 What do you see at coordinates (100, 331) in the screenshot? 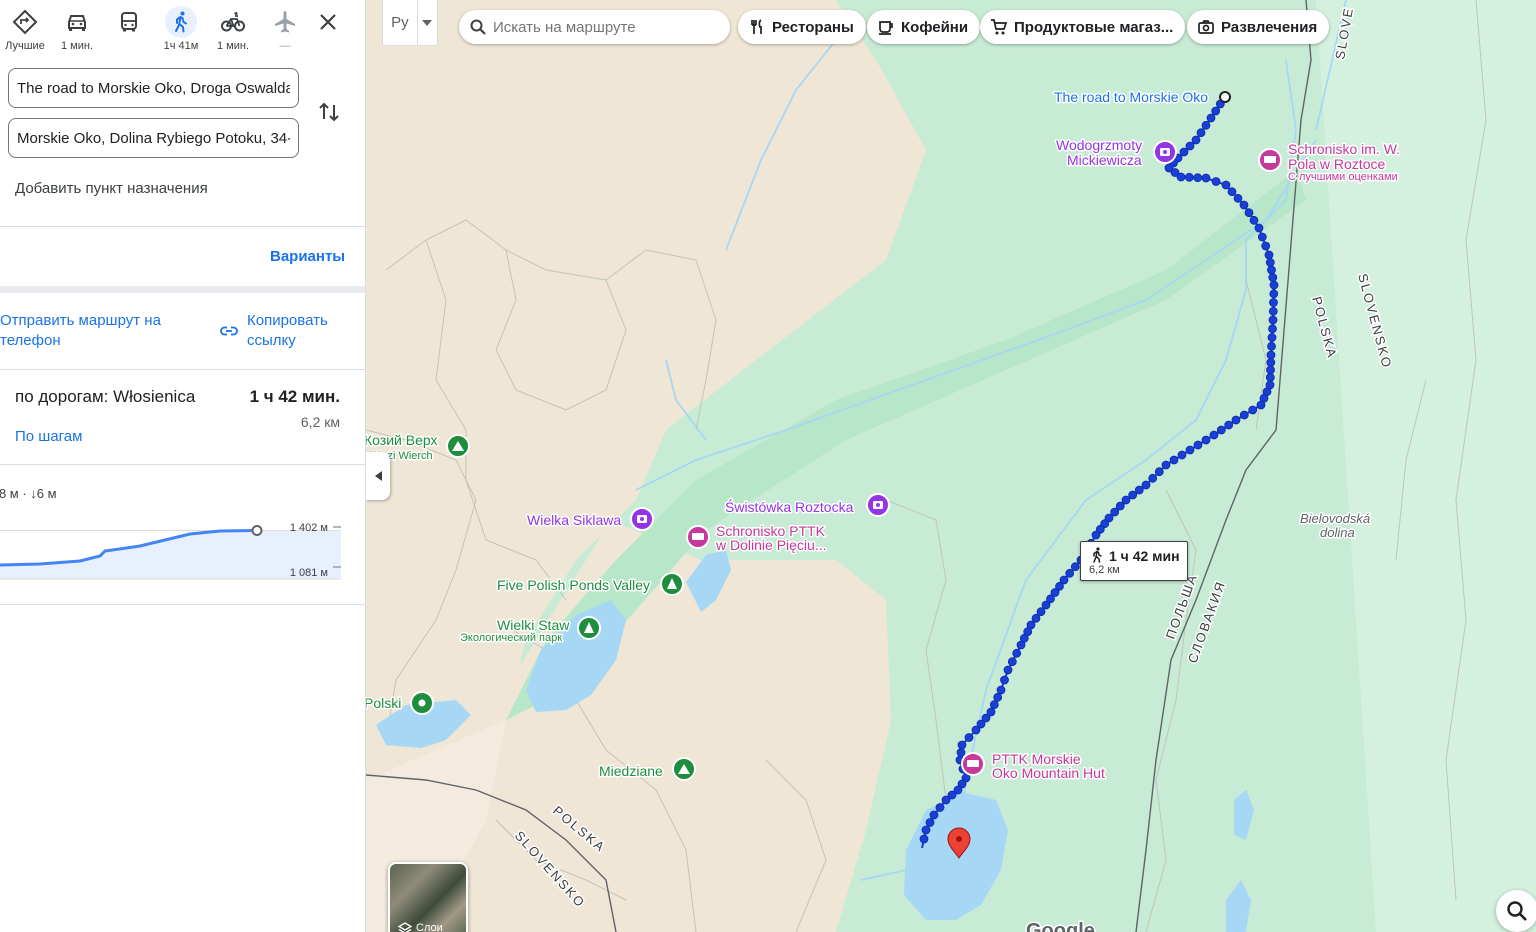
I see `send-to-phone-link: Отправить маршрут на телефон` at bounding box center [100, 331].